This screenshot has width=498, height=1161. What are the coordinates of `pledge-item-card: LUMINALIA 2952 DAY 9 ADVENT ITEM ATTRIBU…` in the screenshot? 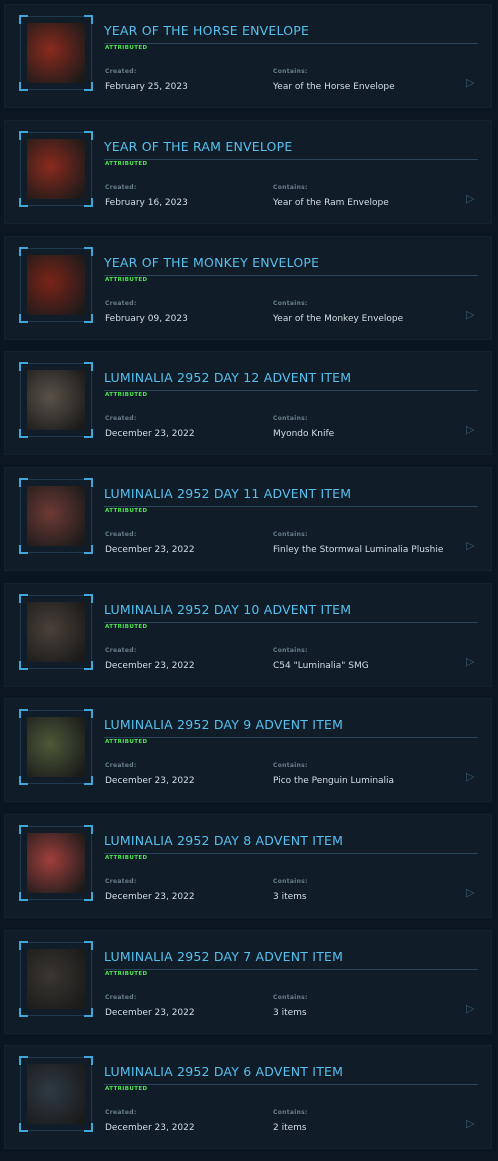 It's located at (248, 750).